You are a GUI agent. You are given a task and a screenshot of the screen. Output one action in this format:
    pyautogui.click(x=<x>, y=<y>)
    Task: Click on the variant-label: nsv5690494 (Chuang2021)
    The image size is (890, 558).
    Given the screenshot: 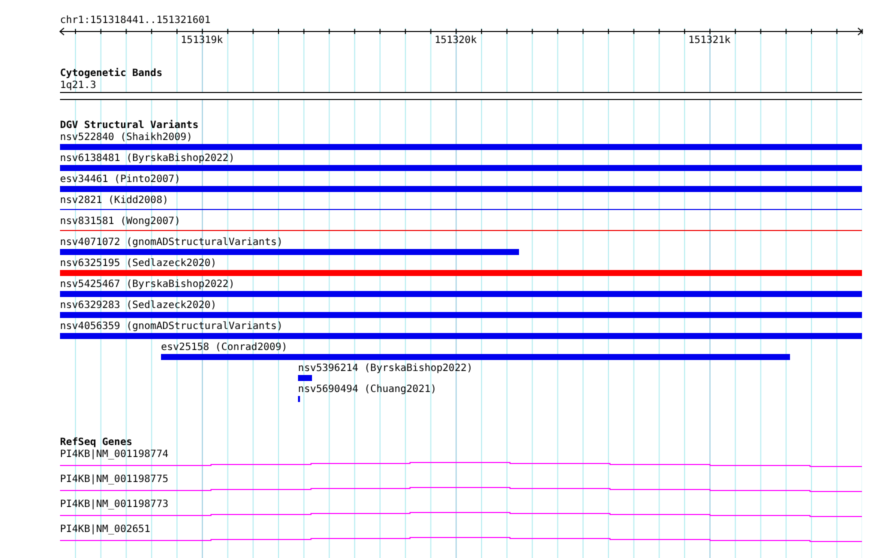 What is the action you would take?
    pyautogui.click(x=367, y=390)
    